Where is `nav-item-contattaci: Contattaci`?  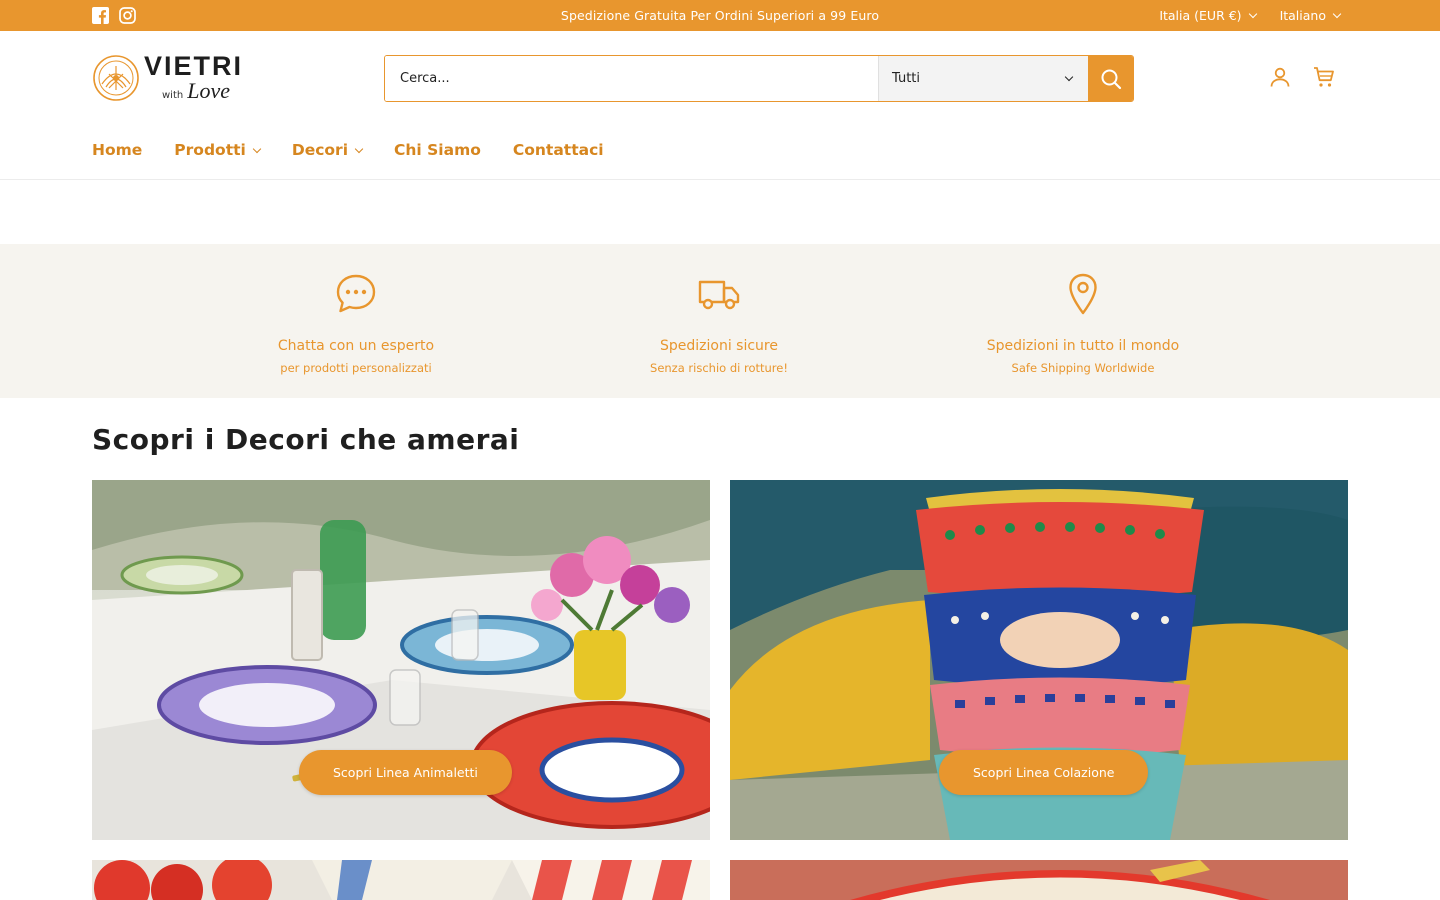 nav-item-contattaci: Contattaci is located at coordinates (558, 150).